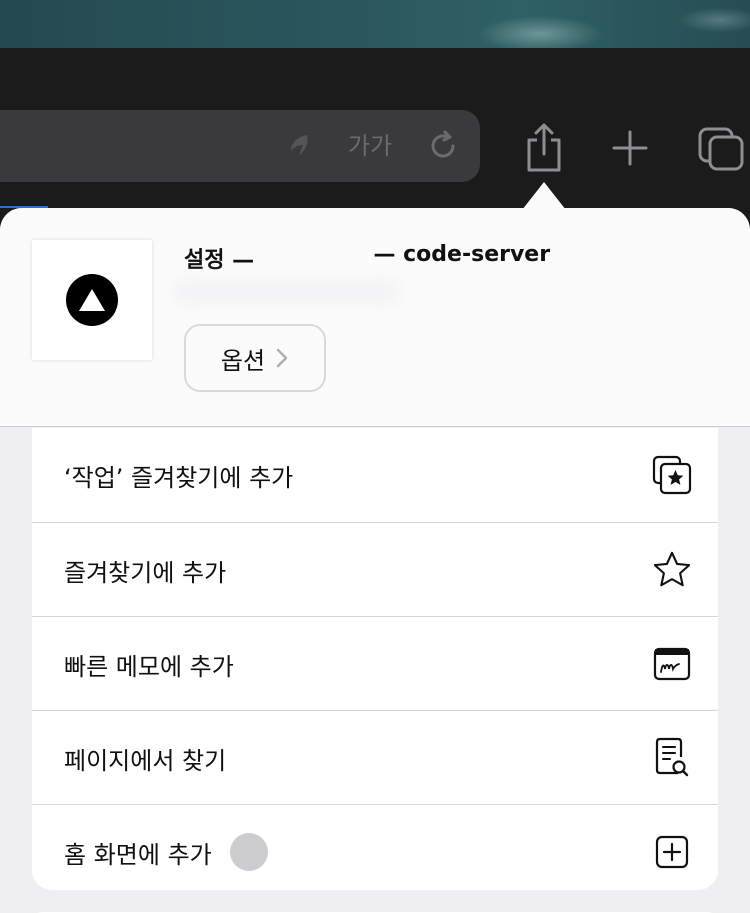 Image resolution: width=750 pixels, height=913 pixels. I want to click on plus-icon, so click(630, 148).